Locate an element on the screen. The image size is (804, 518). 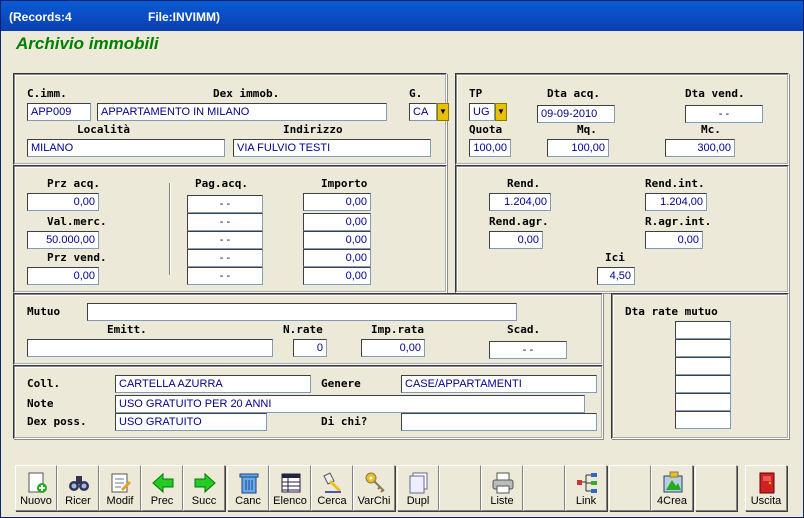
rend-agr-field: 0,00 is located at coordinates (516, 240).